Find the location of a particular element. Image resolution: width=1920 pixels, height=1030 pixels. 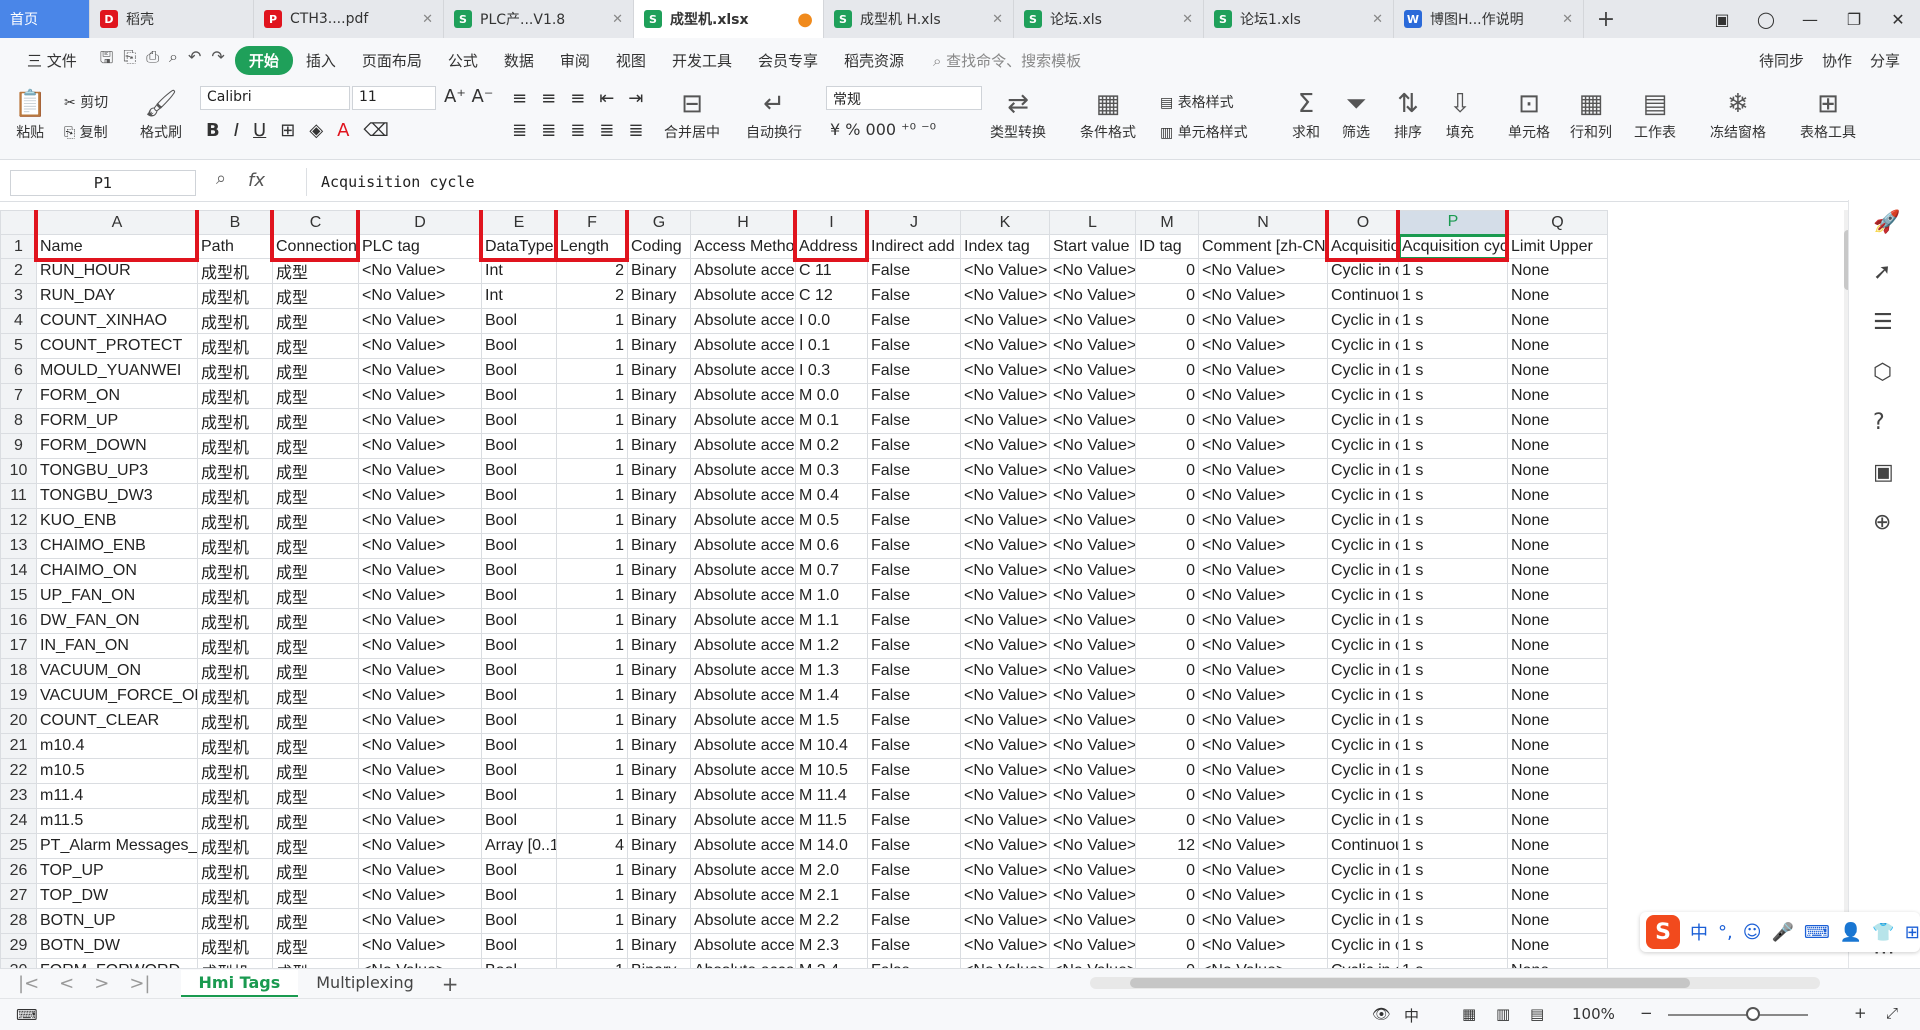

row-header: 4 is located at coordinates (18, 321).